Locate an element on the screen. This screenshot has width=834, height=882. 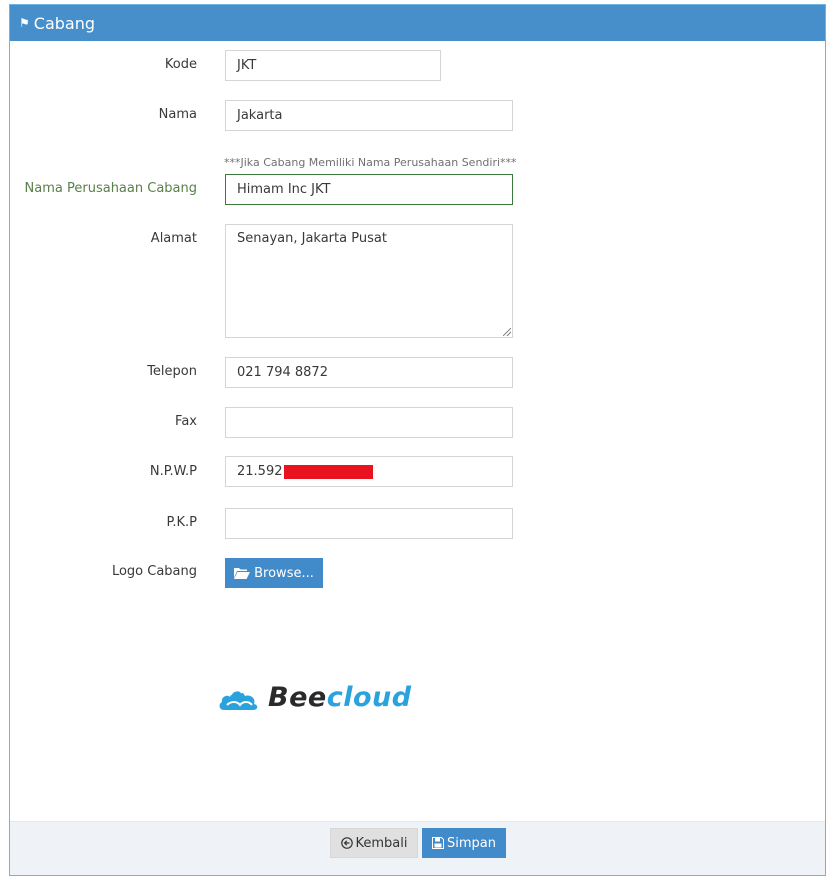
logo-preview: Beecloud is located at coordinates (315, 697).